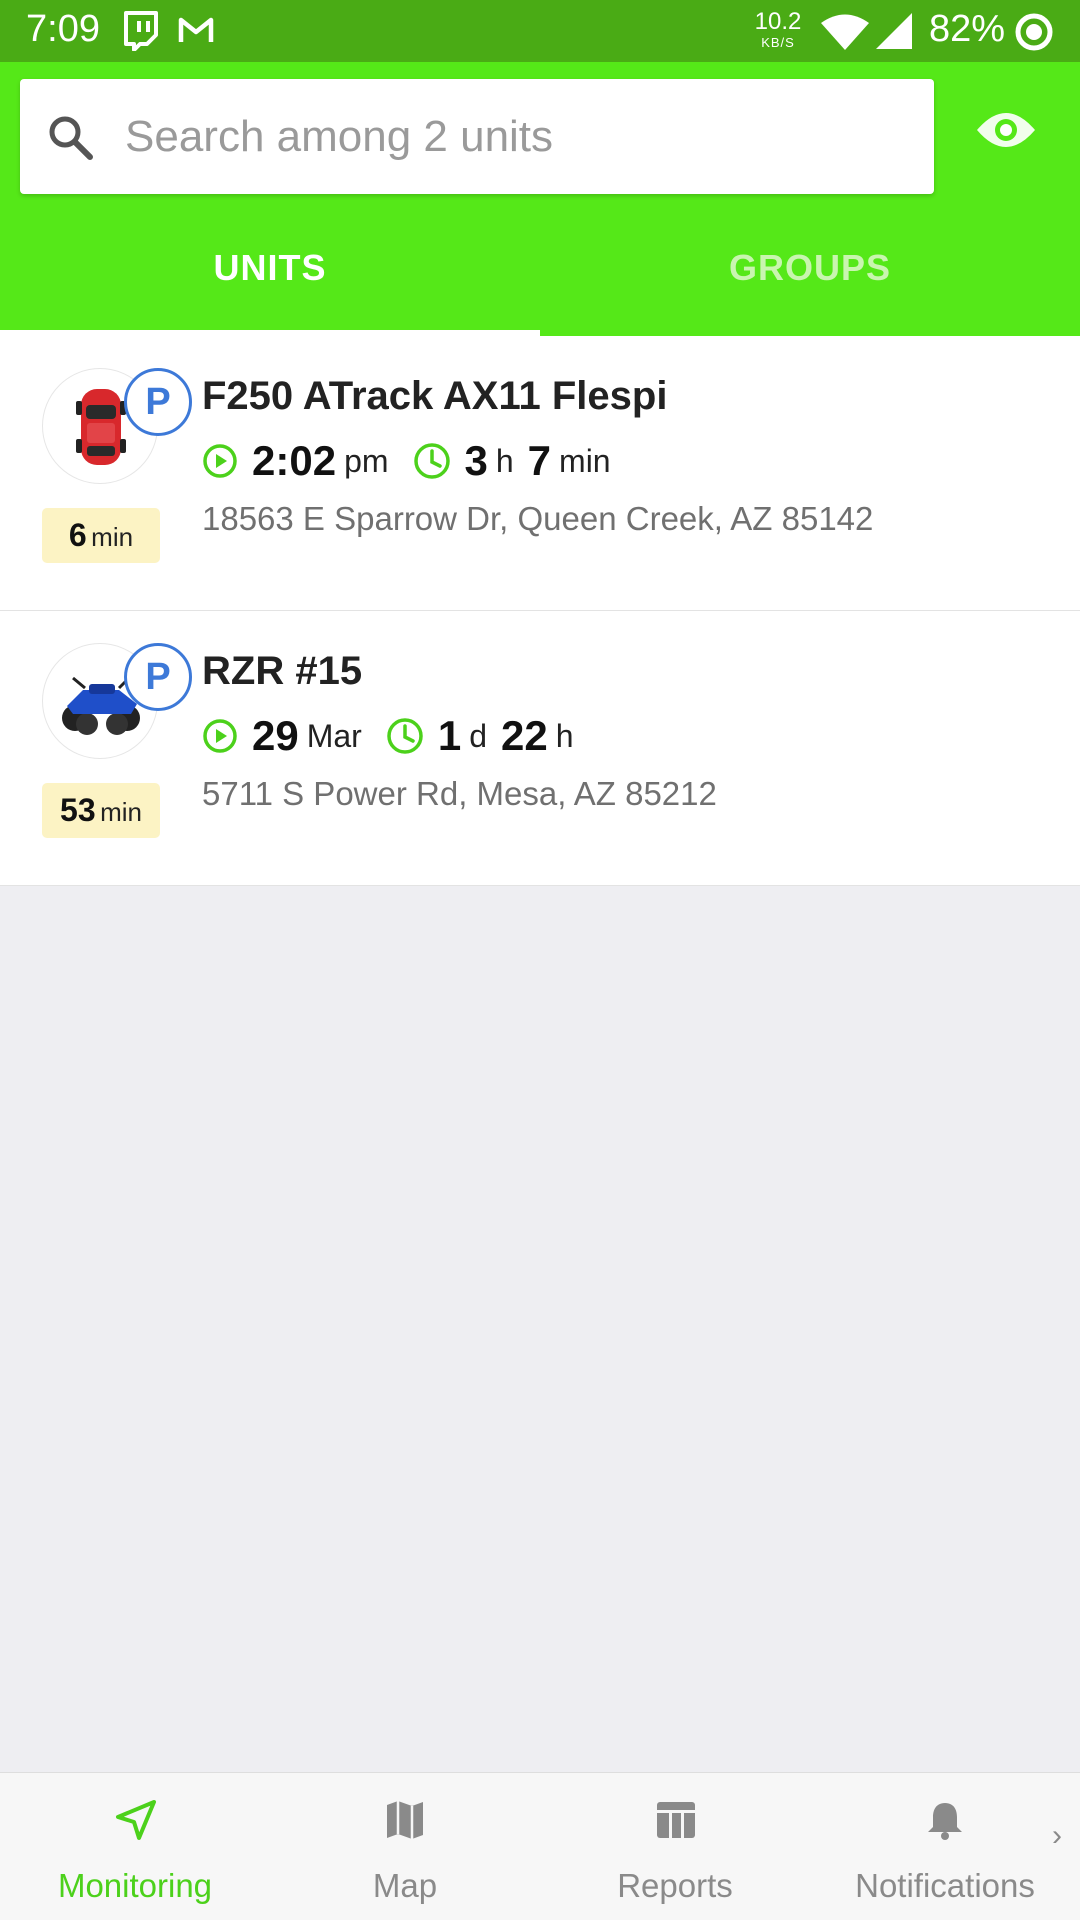 This screenshot has width=1080, height=1920. Describe the element at coordinates (894, 33) in the screenshot. I see `signal-icon` at that location.